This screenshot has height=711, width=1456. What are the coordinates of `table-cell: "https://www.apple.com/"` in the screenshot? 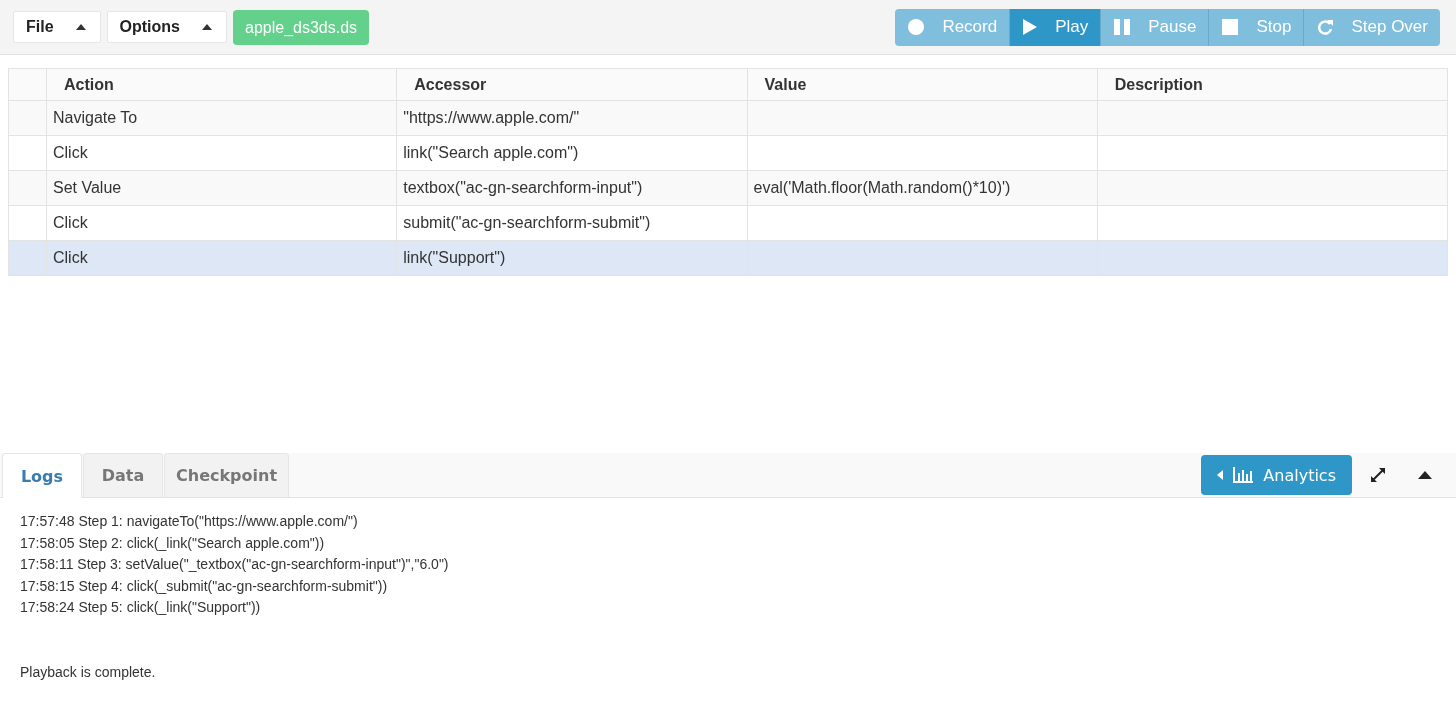 It's located at (491, 117).